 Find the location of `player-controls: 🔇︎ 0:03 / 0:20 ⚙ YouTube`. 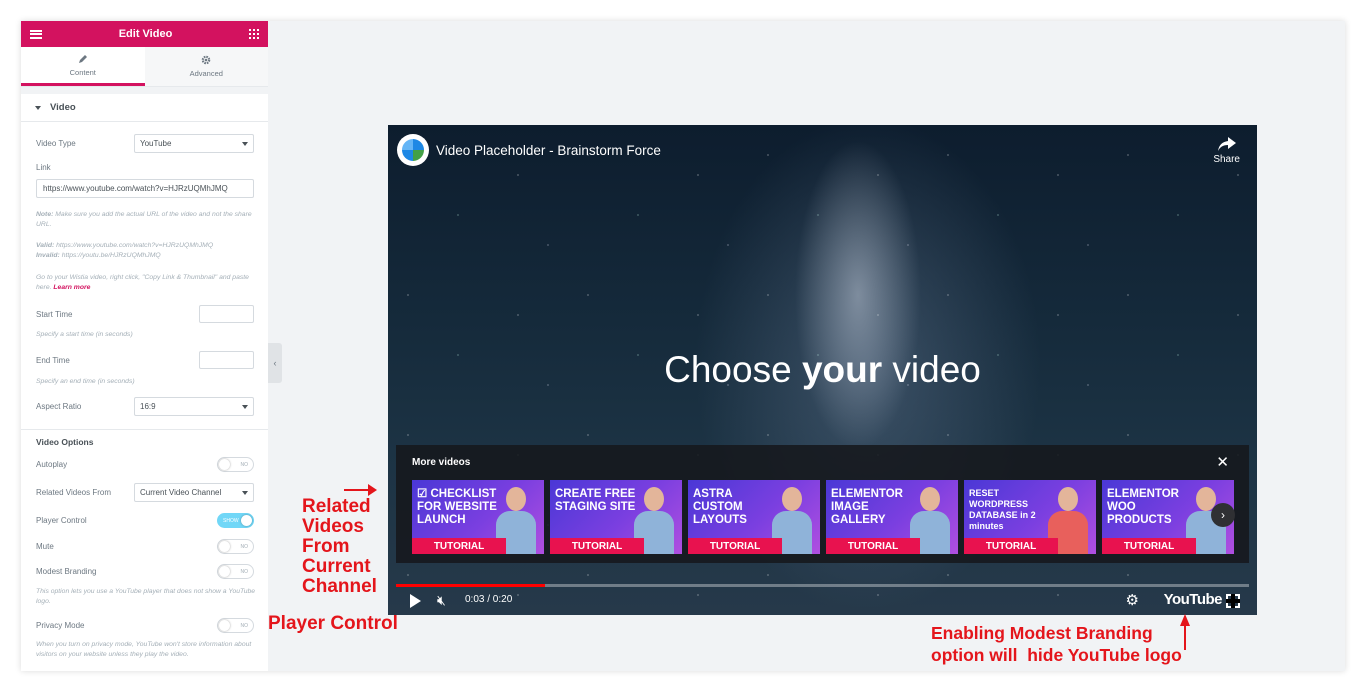

player-controls: 🔇︎ 0:03 / 0:20 ⚙ YouTube is located at coordinates (822, 601).